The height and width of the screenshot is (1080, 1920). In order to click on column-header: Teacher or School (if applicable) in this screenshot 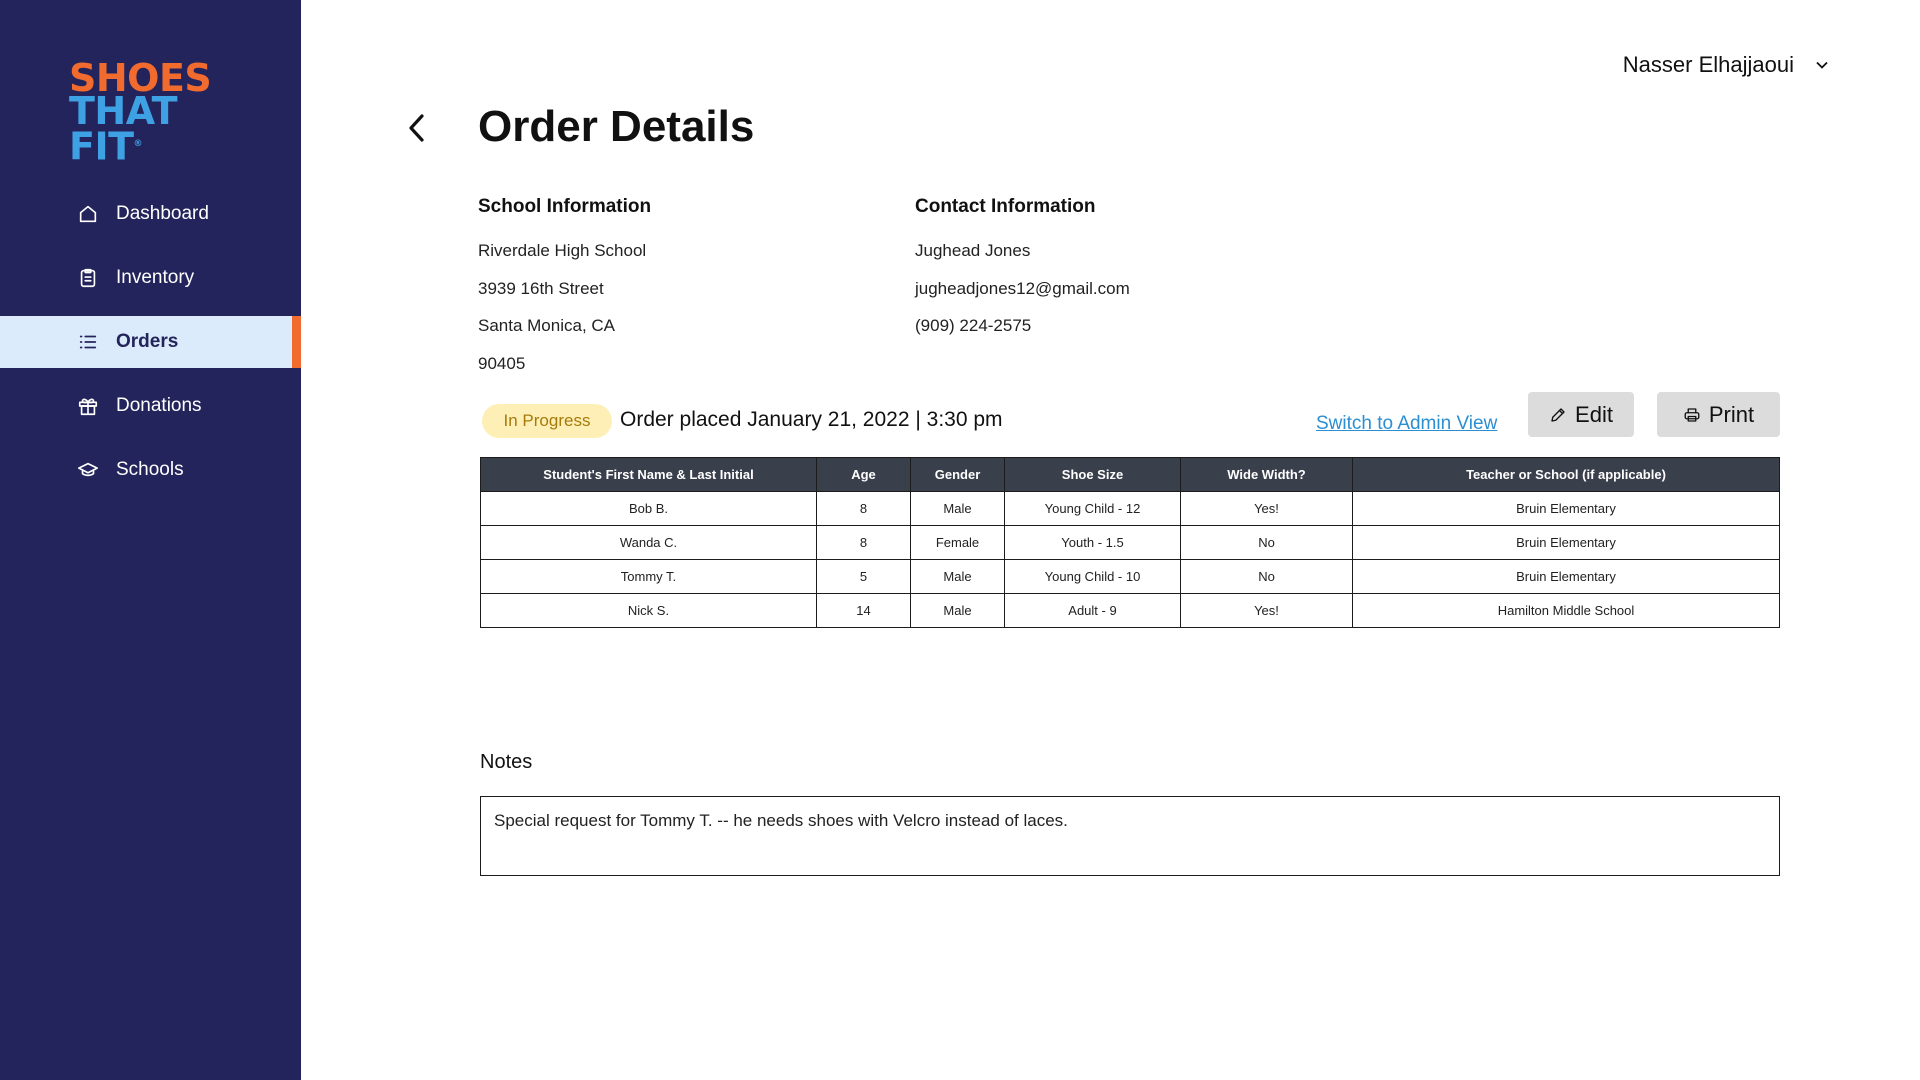, I will do `click(1566, 474)`.